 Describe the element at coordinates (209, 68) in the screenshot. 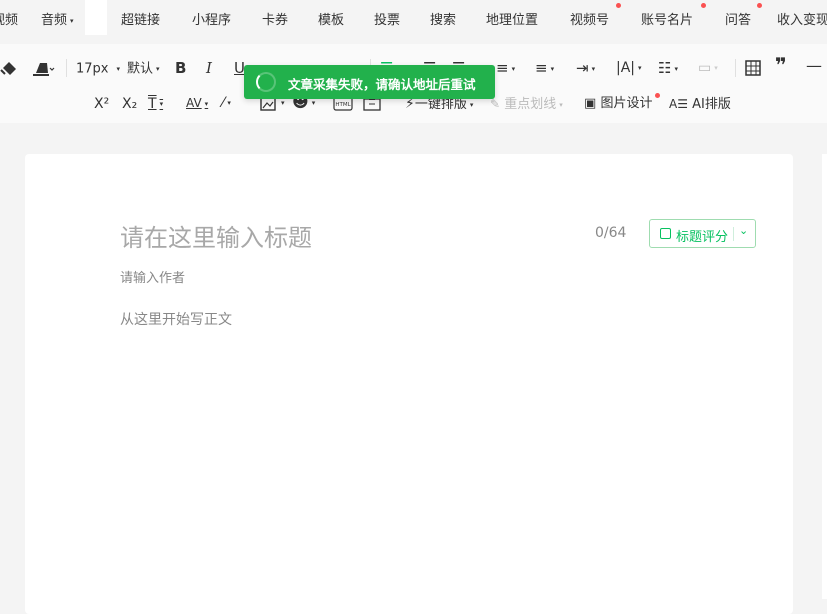

I see `italic-button: I` at that location.